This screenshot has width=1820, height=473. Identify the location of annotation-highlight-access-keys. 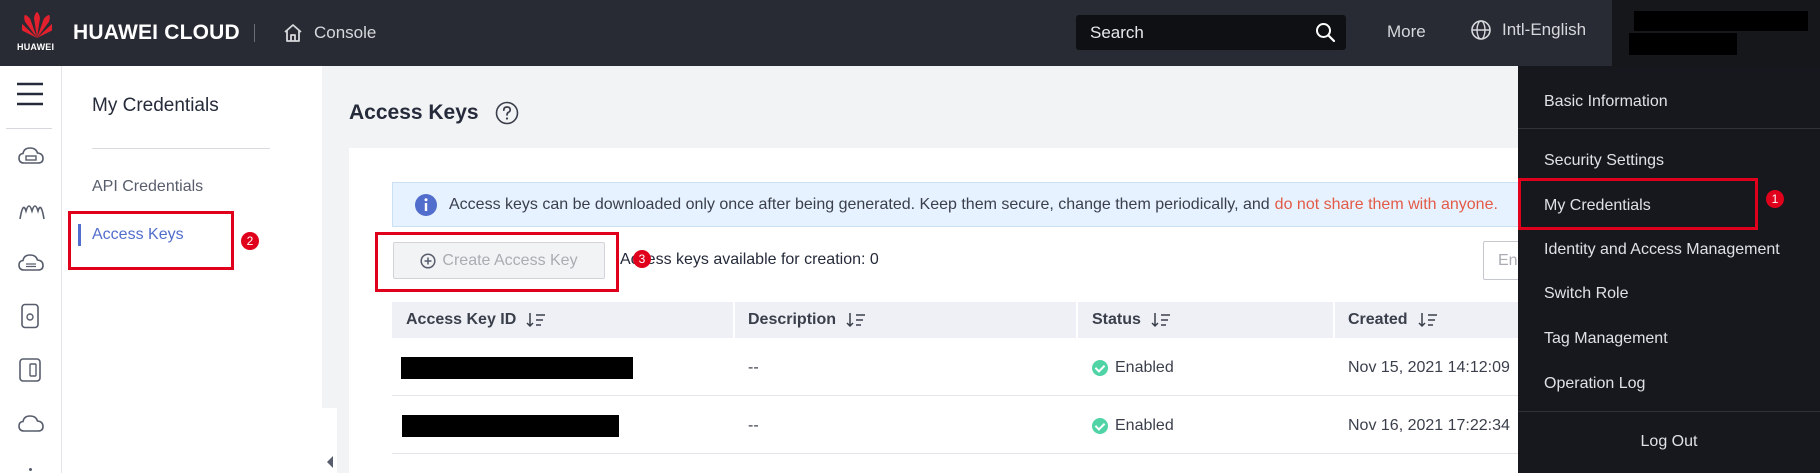
(151, 240).